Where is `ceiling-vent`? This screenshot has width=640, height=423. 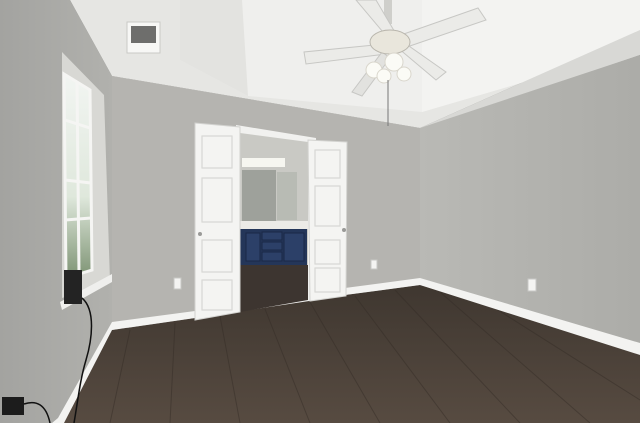
ceiling-vent is located at coordinates (143, 37).